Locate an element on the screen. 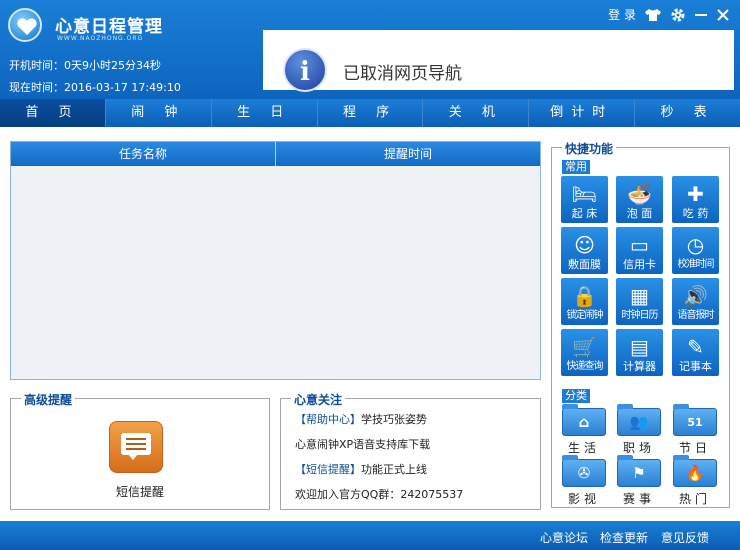 This screenshot has width=740, height=550. flag-icon: ⚑ is located at coordinates (639, 473).